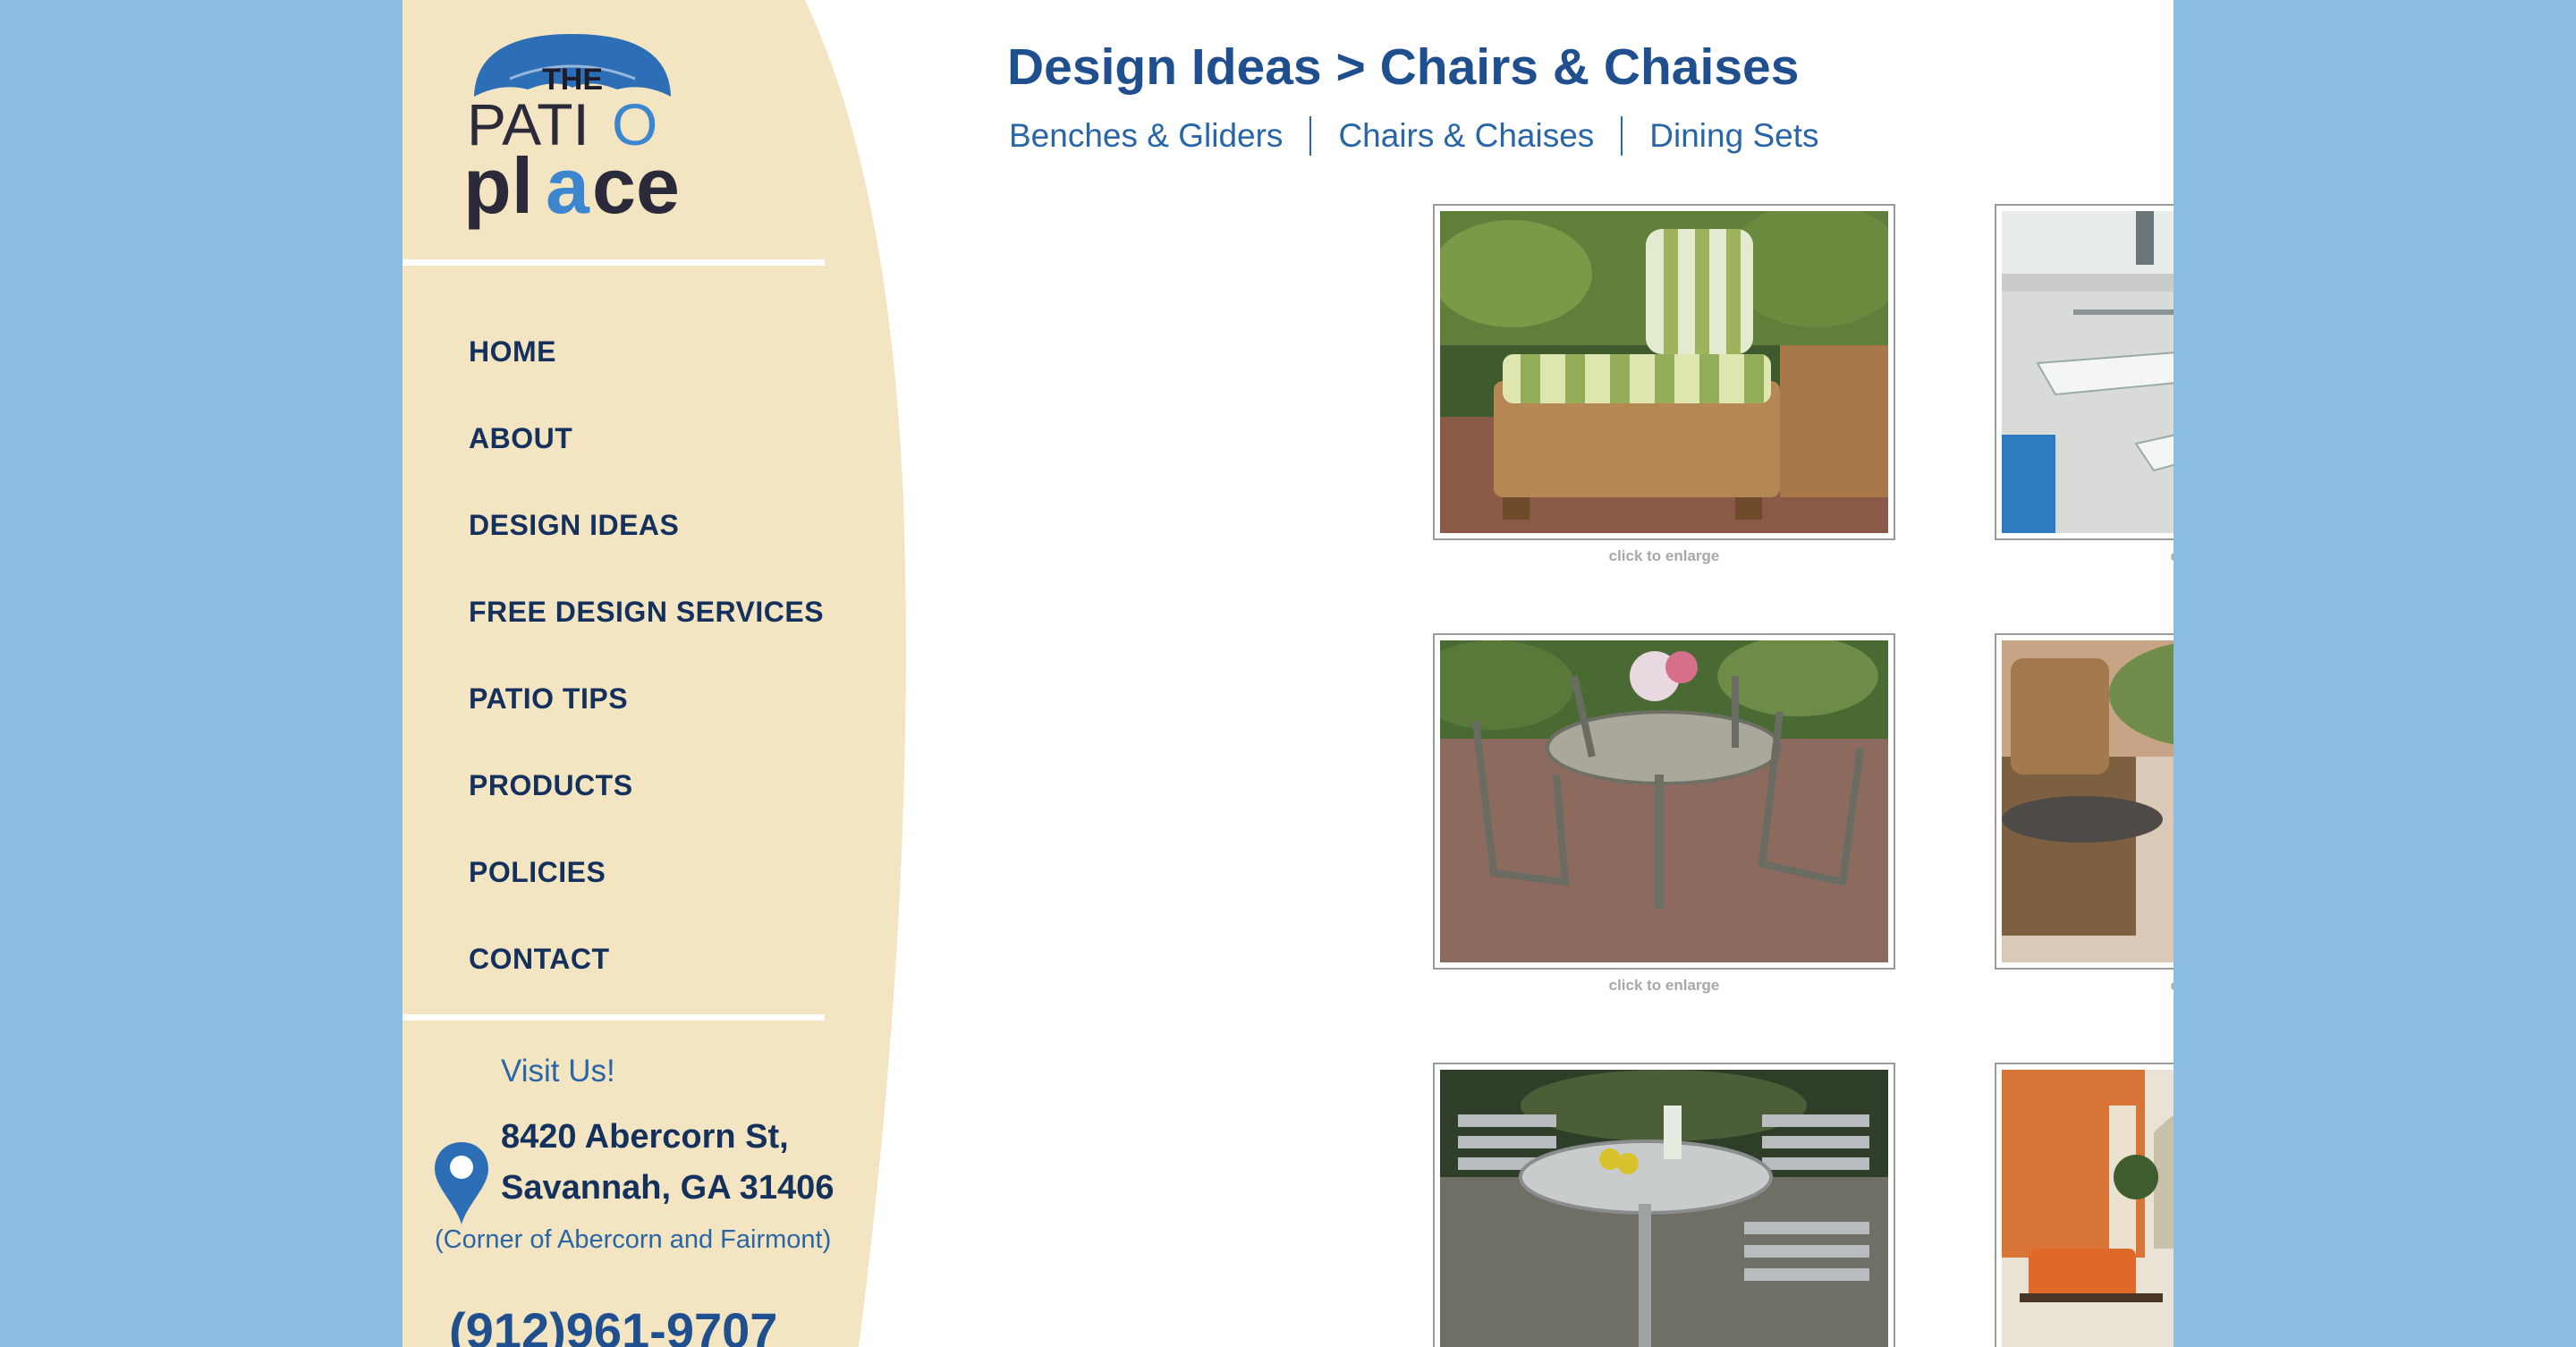  I want to click on subnav-benches-gliders: Benches & Gliders, so click(1146, 136).